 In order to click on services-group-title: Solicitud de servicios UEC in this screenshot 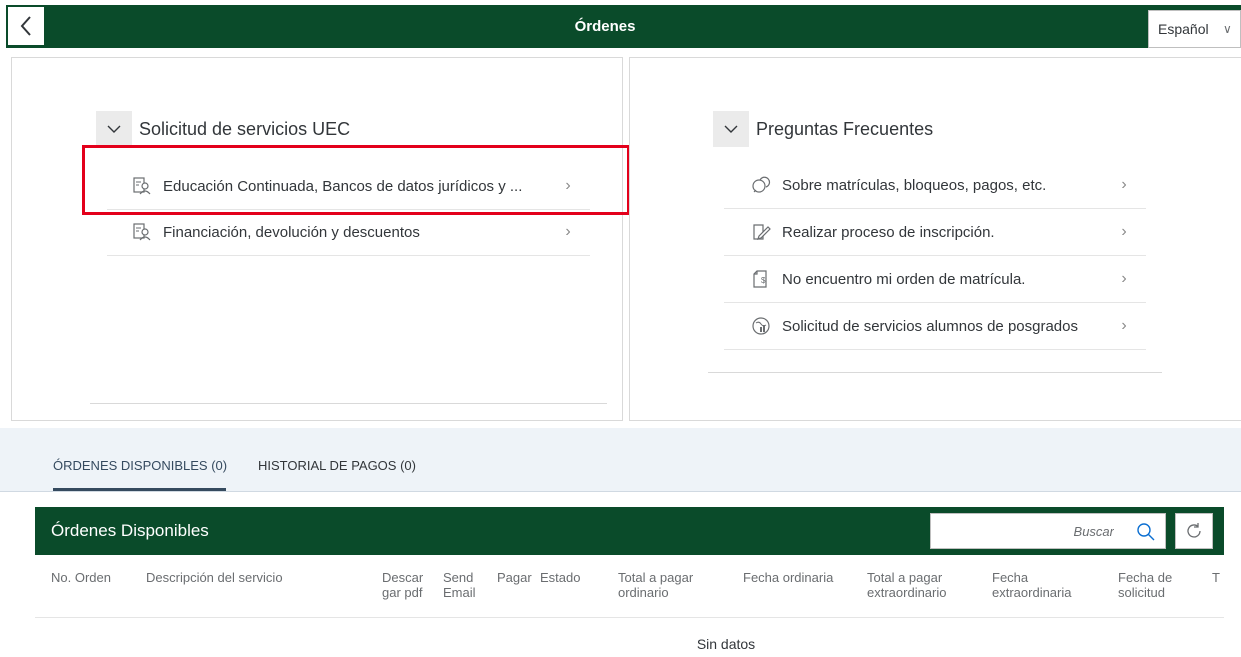, I will do `click(245, 128)`.